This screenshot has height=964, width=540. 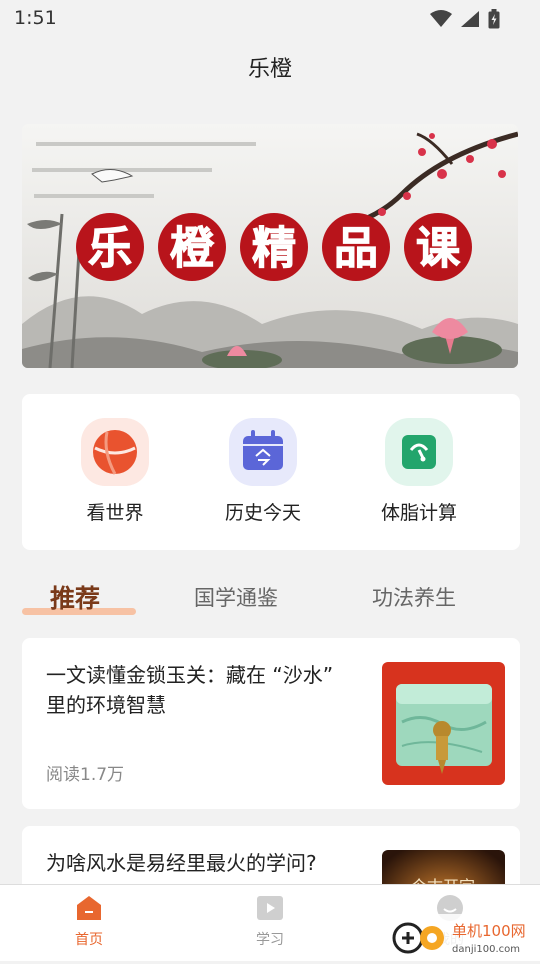 What do you see at coordinates (115, 513) in the screenshot?
I see `quick-link-label: 看世界` at bounding box center [115, 513].